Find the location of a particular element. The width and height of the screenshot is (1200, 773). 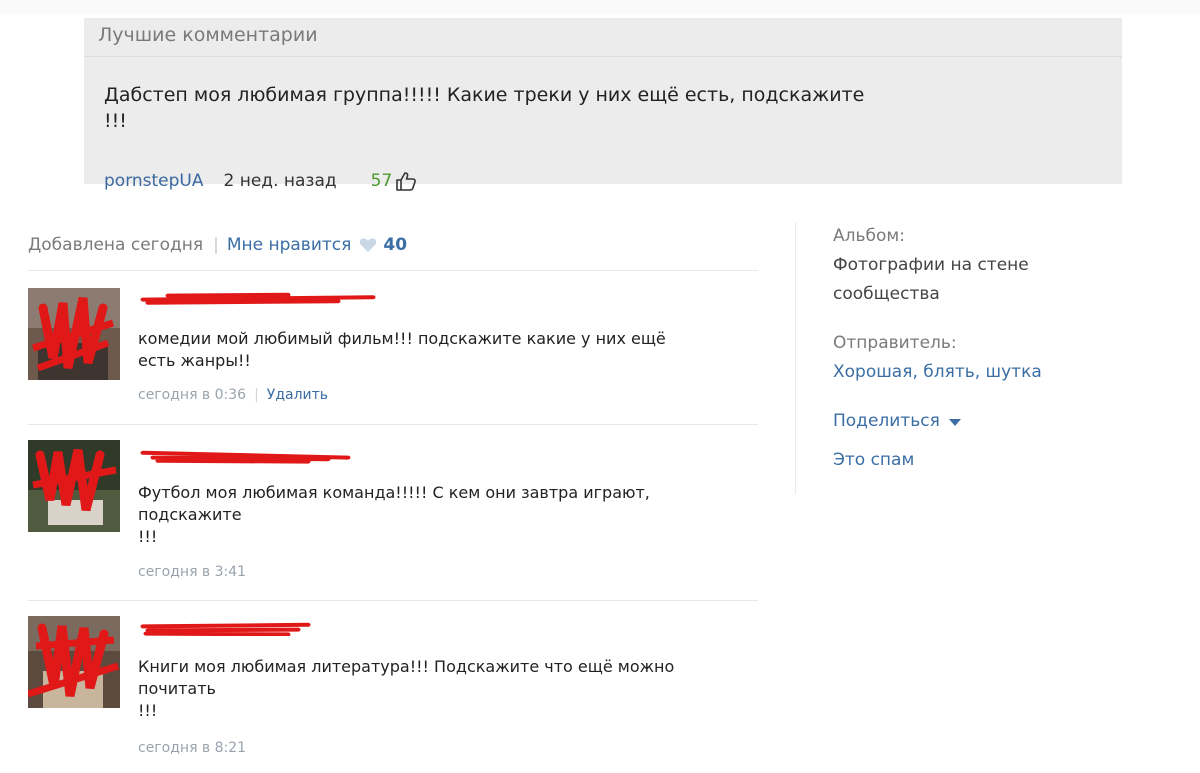

best-comment-like-button: 57 is located at coordinates (395, 181).